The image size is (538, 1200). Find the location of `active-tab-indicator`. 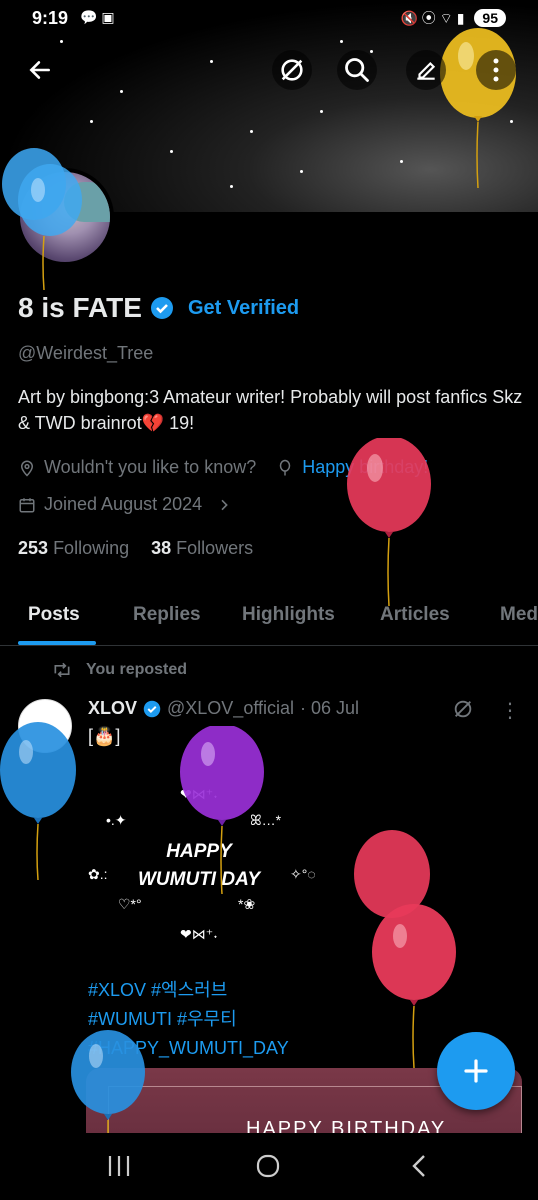

active-tab-indicator is located at coordinates (57, 643).